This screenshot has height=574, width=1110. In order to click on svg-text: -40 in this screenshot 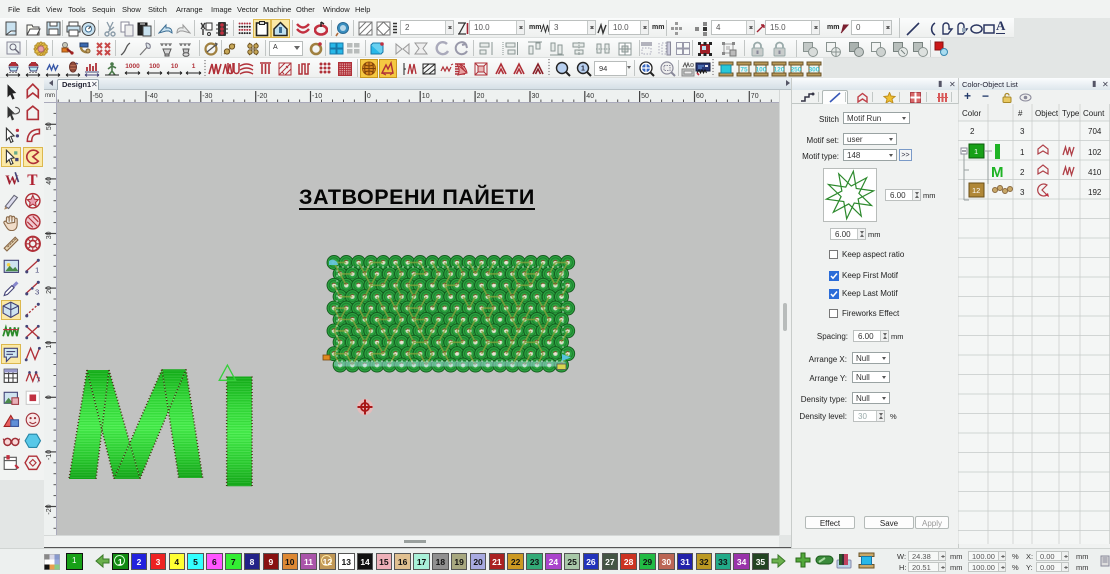, I will do `click(153, 96)`.